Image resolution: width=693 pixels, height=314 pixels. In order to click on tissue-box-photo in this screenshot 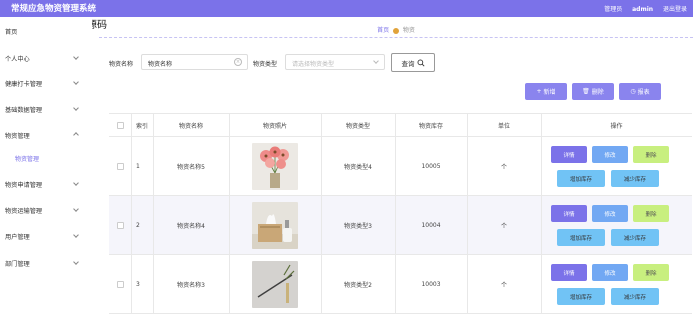, I will do `click(275, 225)`.